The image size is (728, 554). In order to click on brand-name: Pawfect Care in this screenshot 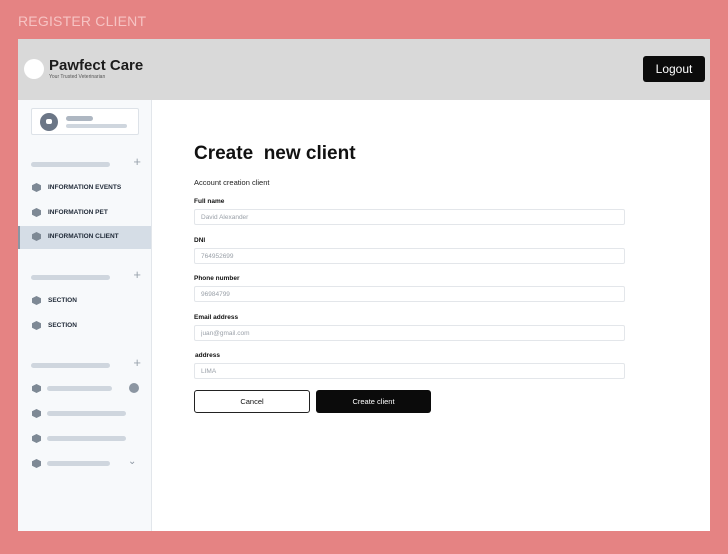, I will do `click(96, 65)`.